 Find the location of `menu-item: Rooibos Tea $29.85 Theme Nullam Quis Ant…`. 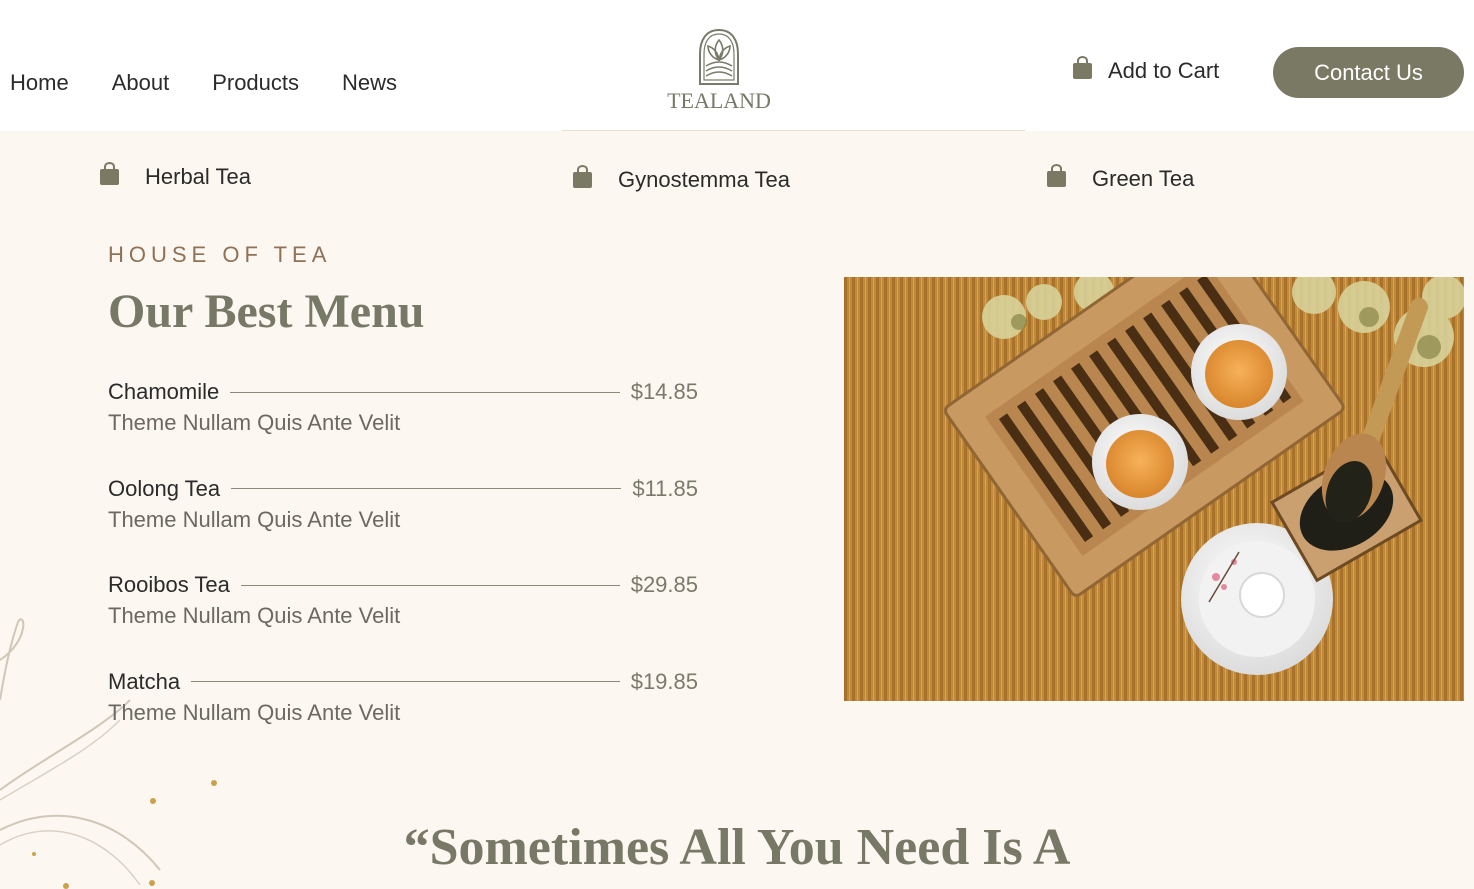

menu-item: Rooibos Tea $29.85 Theme Nullam Quis Ant… is located at coordinates (403, 617).